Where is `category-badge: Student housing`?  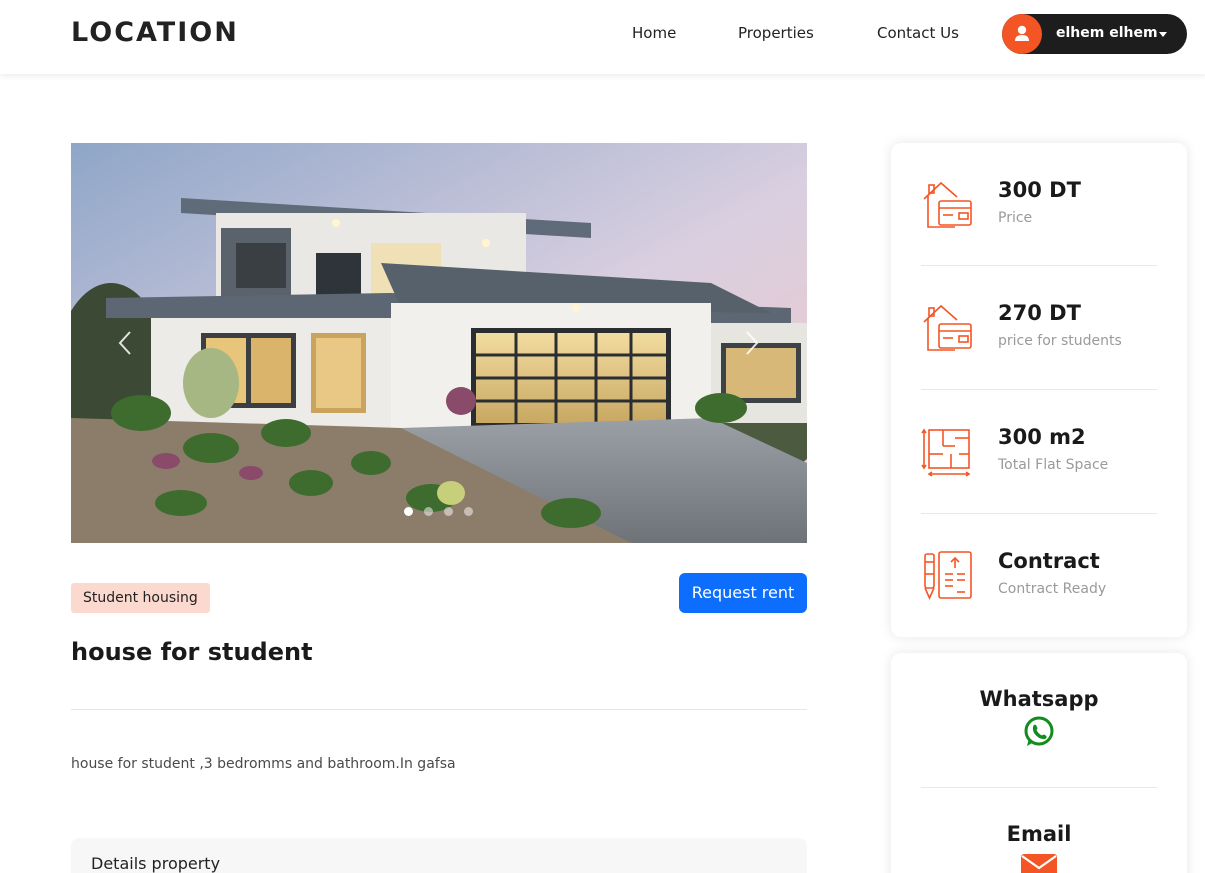 category-badge: Student housing is located at coordinates (140, 598).